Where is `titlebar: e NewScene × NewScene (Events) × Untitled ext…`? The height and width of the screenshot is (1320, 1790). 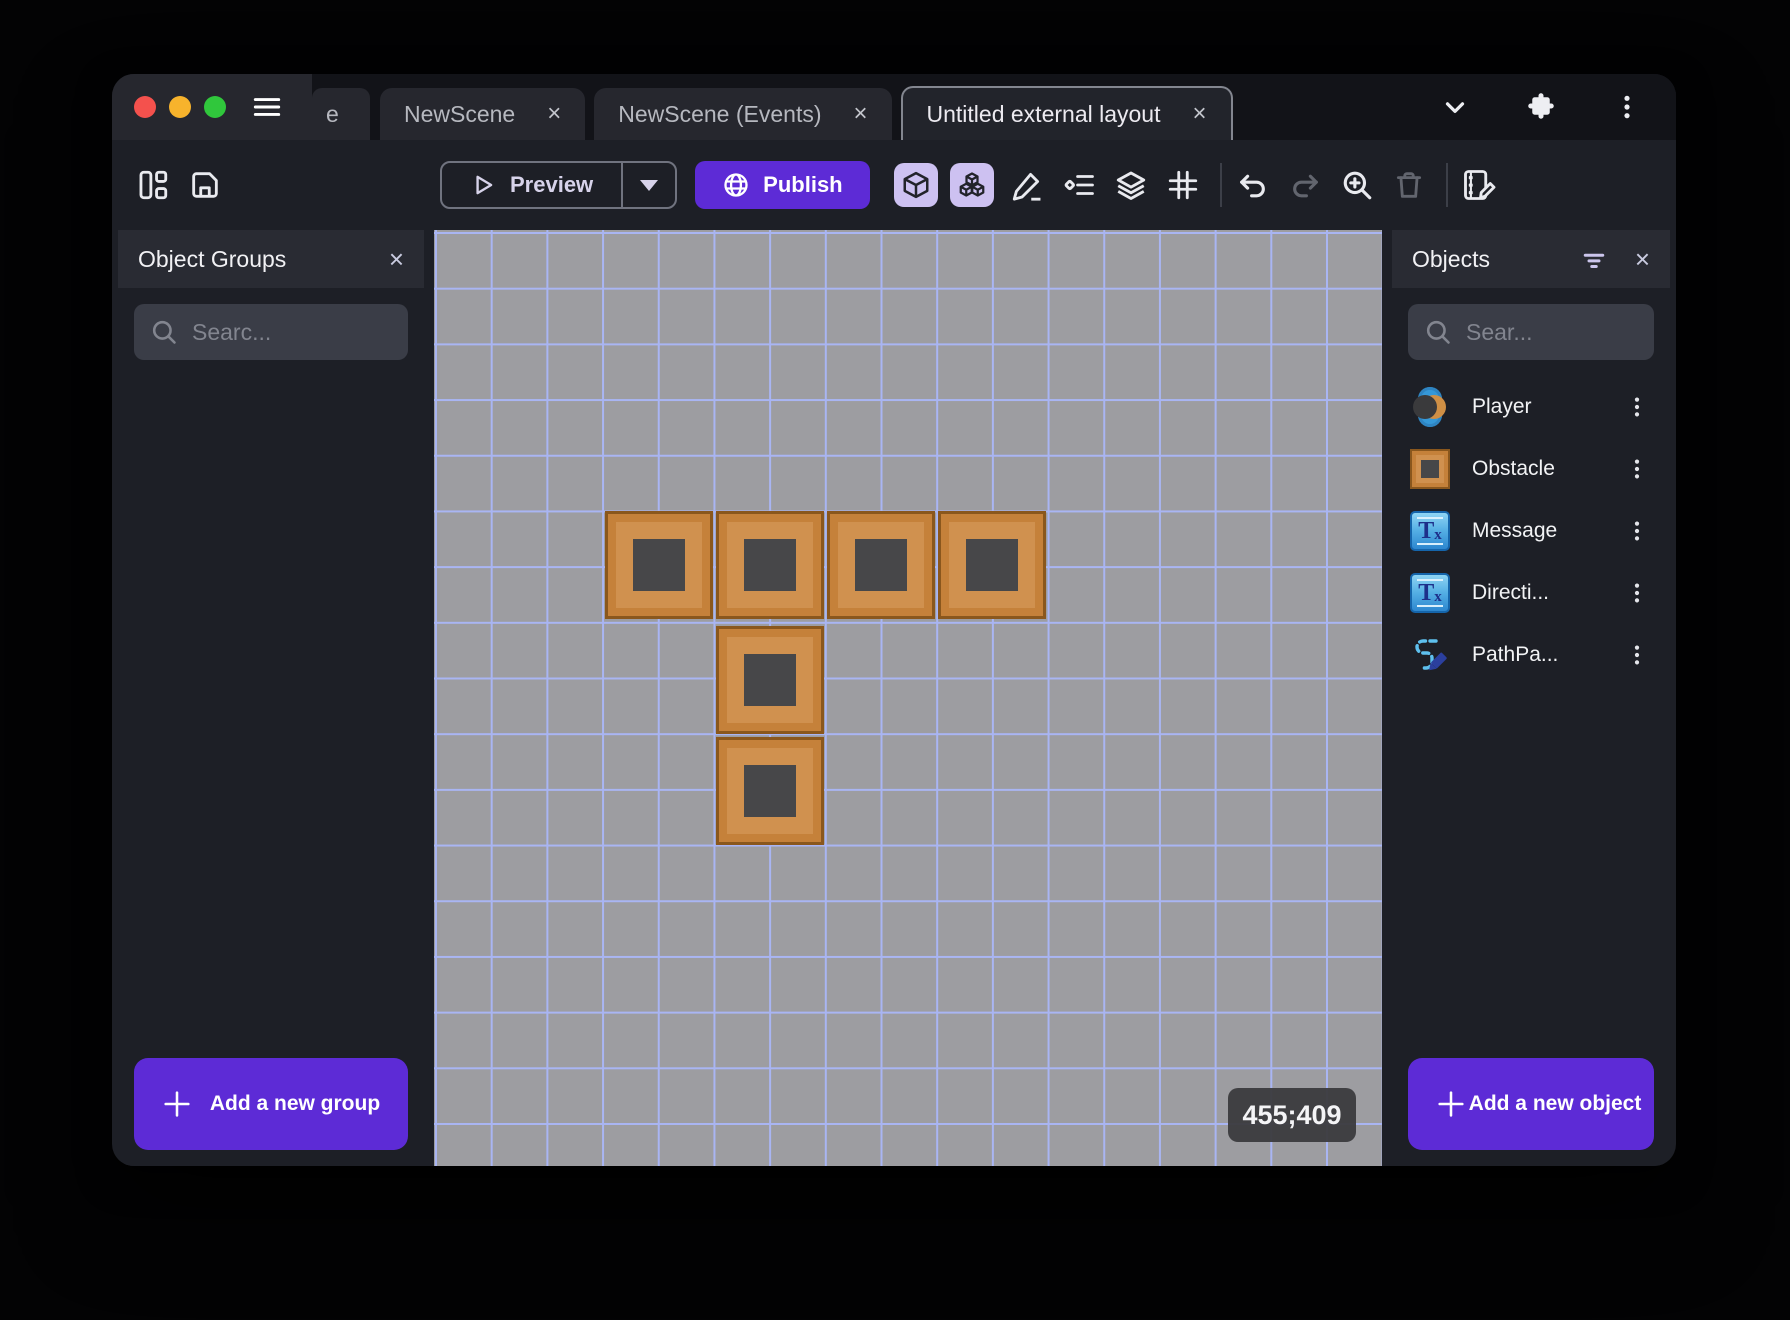
titlebar: e NewScene × NewScene (Events) × Untitled ext… is located at coordinates (894, 107).